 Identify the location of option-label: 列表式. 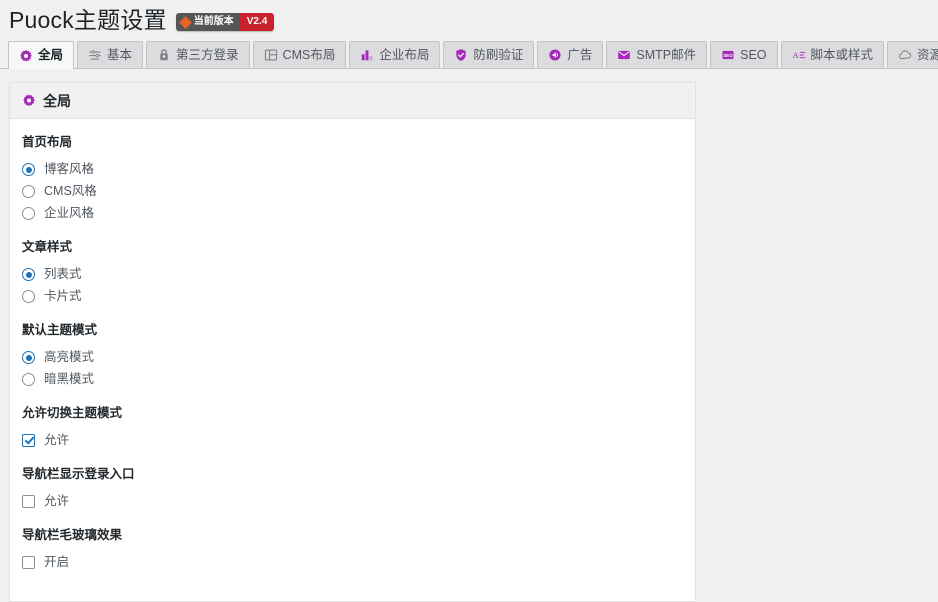
(63, 274).